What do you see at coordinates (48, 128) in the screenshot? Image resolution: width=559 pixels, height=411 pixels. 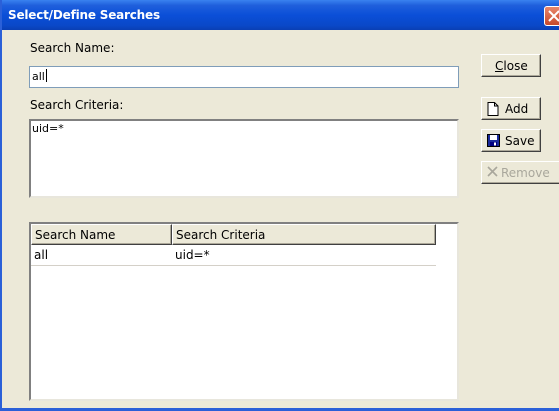 I see `search-criteria-value: uid=*` at bounding box center [48, 128].